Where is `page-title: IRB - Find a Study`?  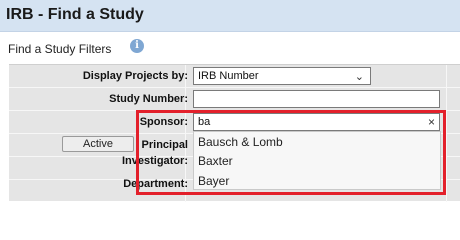
page-title: IRB - Find a Study is located at coordinates (75, 14).